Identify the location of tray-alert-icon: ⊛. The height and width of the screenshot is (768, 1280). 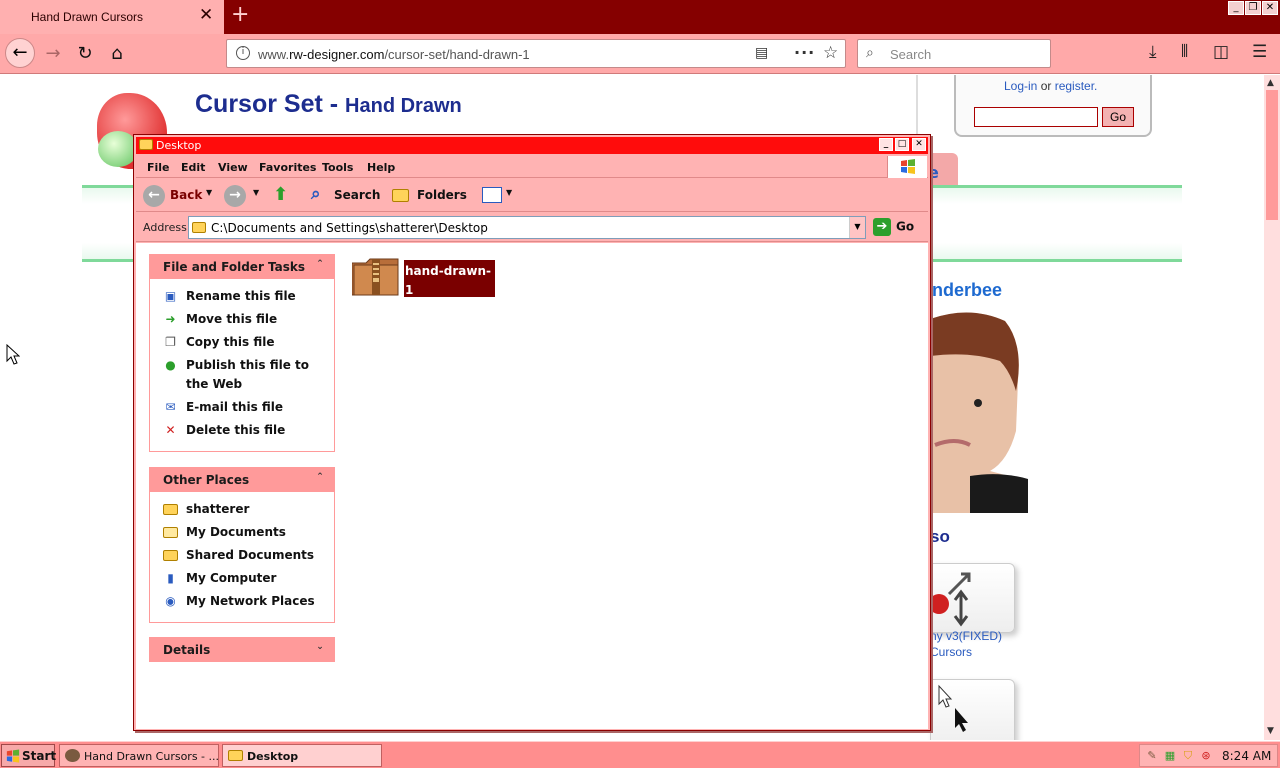
(1206, 756).